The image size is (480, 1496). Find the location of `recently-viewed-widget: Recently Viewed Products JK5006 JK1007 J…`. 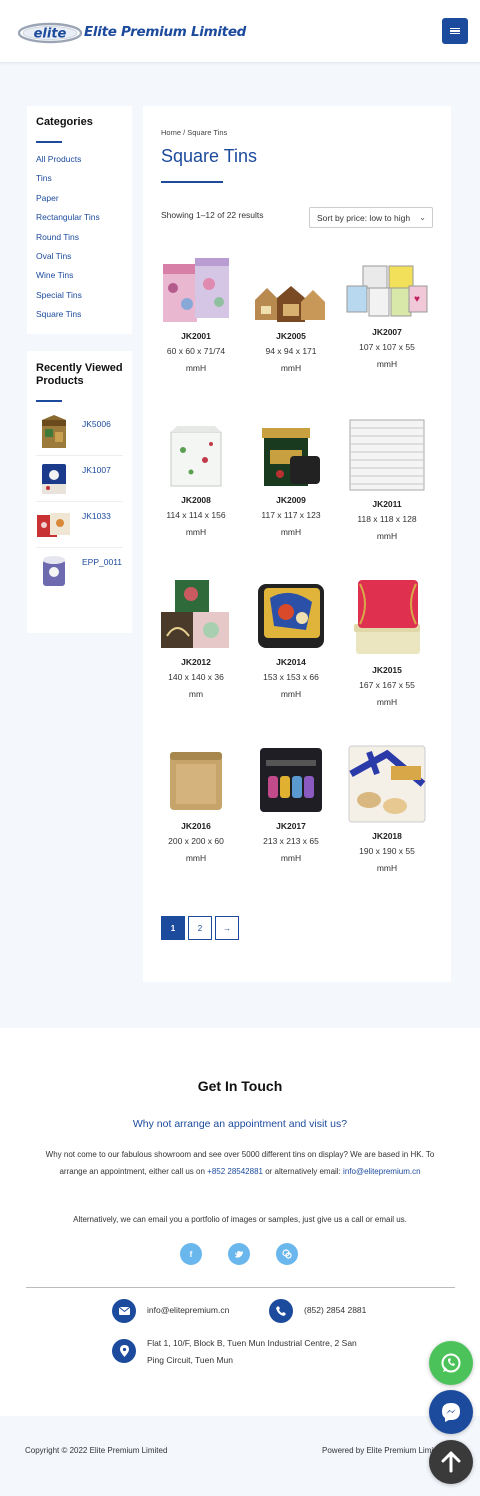

recently-viewed-widget: Recently Viewed Products JK5006 JK1007 J… is located at coordinates (79, 492).